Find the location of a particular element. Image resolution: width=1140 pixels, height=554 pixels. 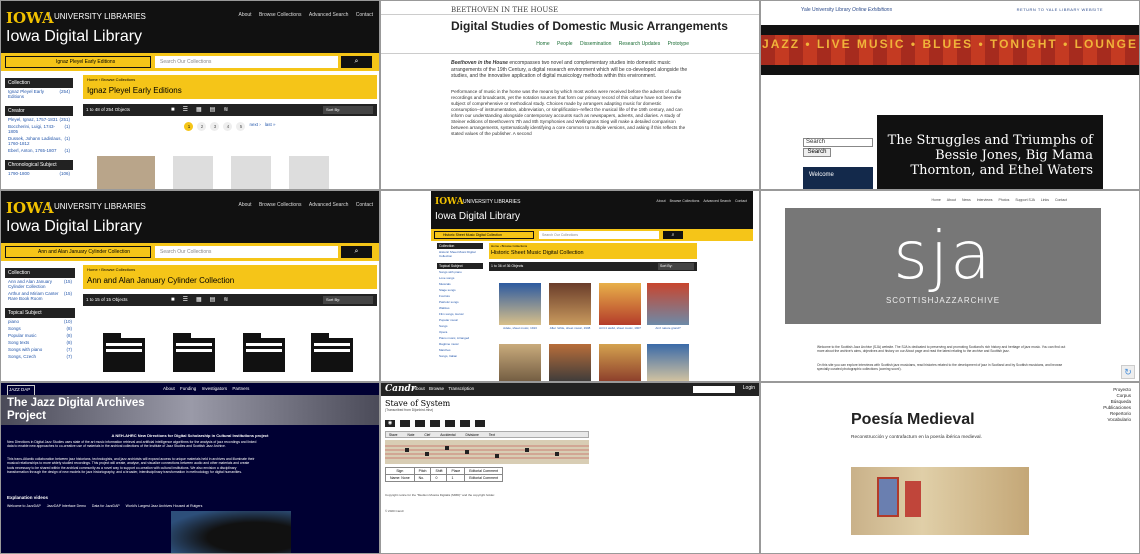

collection-select: Historic Sheet Music Digital Collection is located at coordinates (484, 235).